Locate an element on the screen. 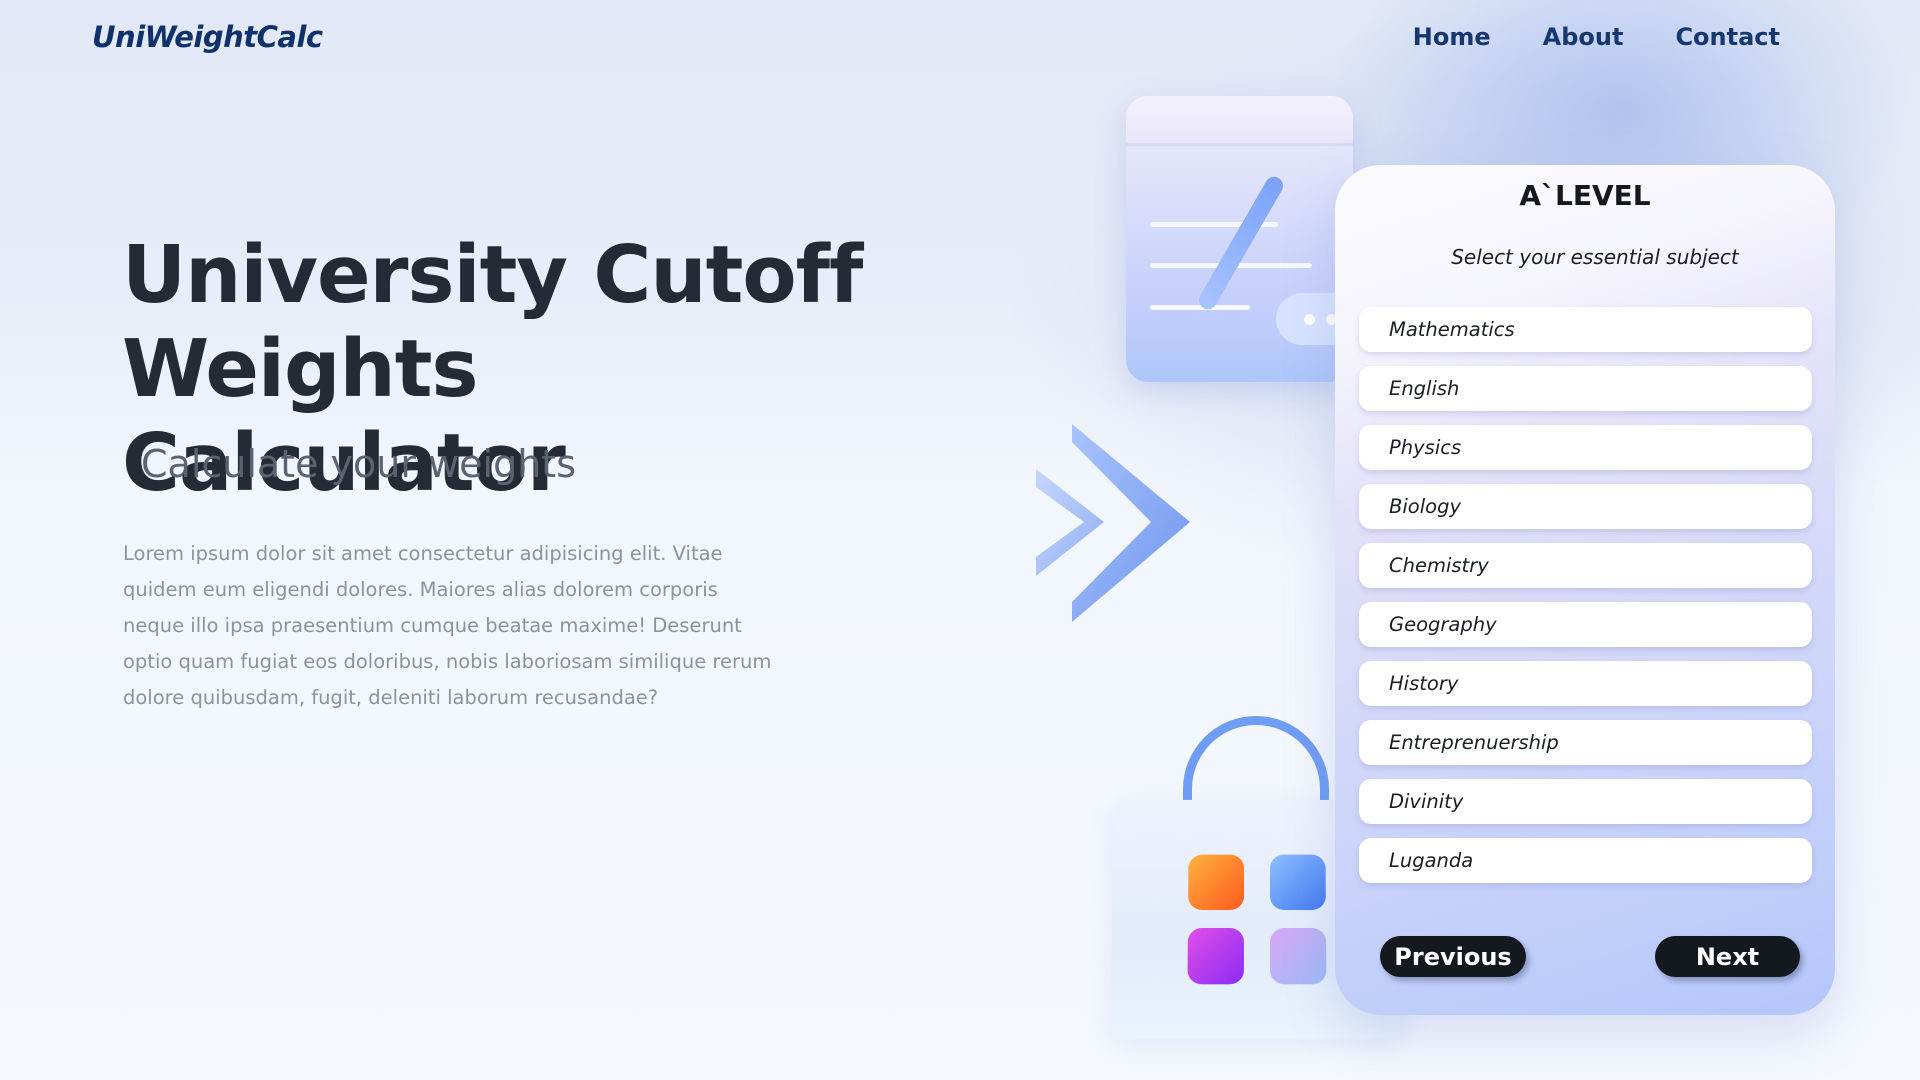 The width and height of the screenshot is (1920, 1080). subject-label: Geography is located at coordinates (1443, 624).